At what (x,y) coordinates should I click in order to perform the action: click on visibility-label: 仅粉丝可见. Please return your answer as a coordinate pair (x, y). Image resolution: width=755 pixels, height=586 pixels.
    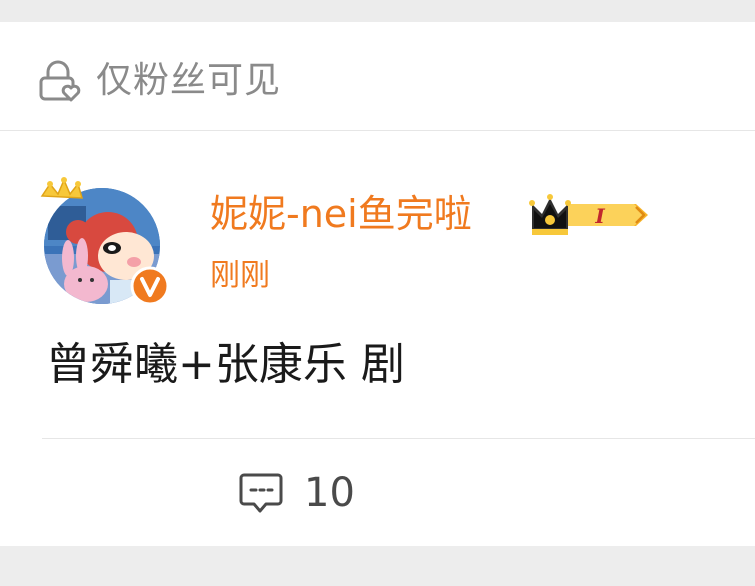
    Looking at the image, I should click on (189, 80).